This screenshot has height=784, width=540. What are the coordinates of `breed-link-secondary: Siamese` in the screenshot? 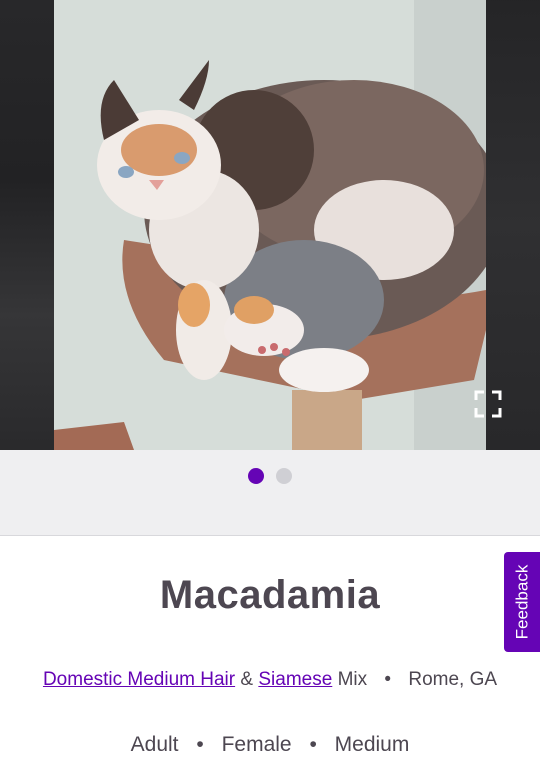 It's located at (295, 679).